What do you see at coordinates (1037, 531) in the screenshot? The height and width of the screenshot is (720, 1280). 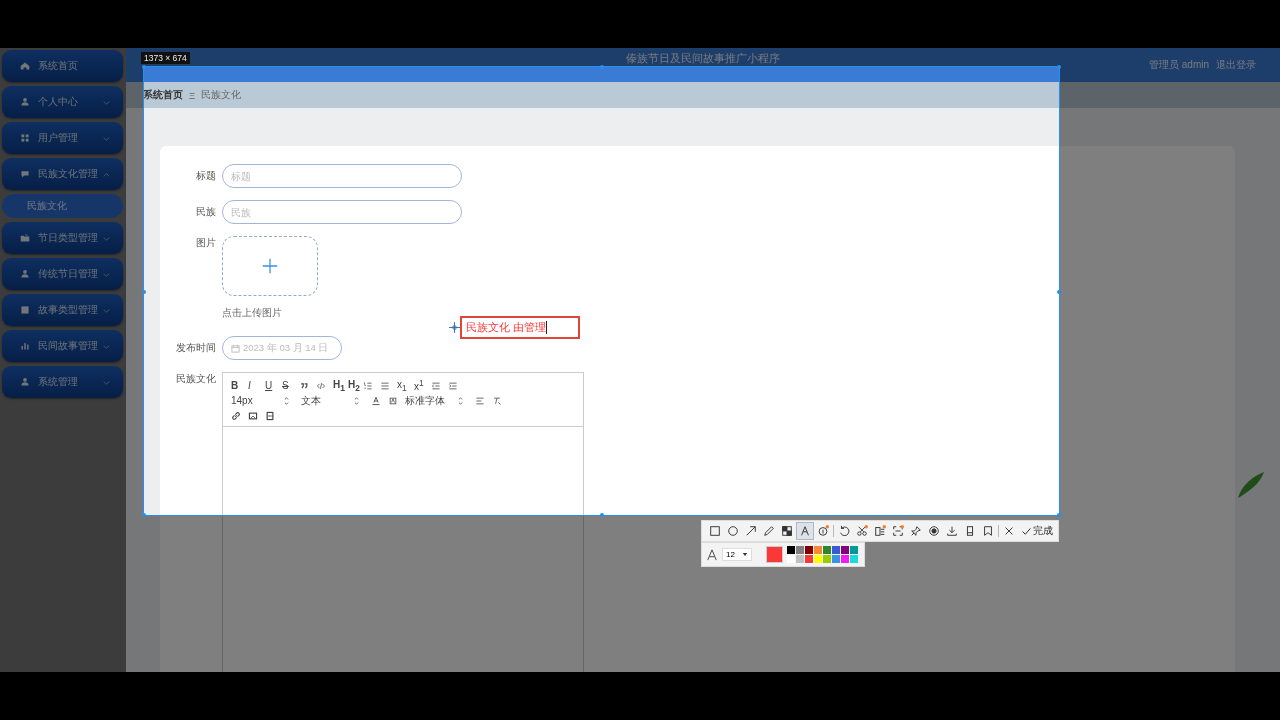 I see `done-button: 完成` at bounding box center [1037, 531].